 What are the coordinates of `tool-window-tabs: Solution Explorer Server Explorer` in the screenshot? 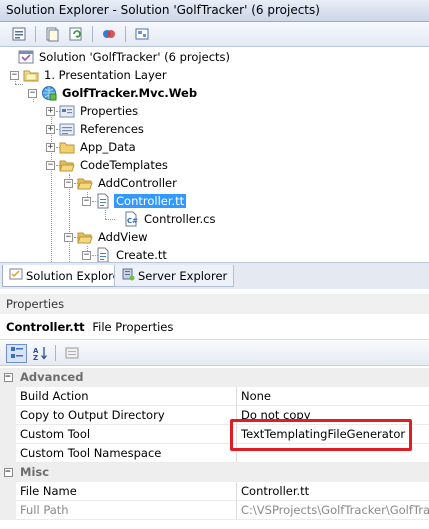 It's located at (214, 275).